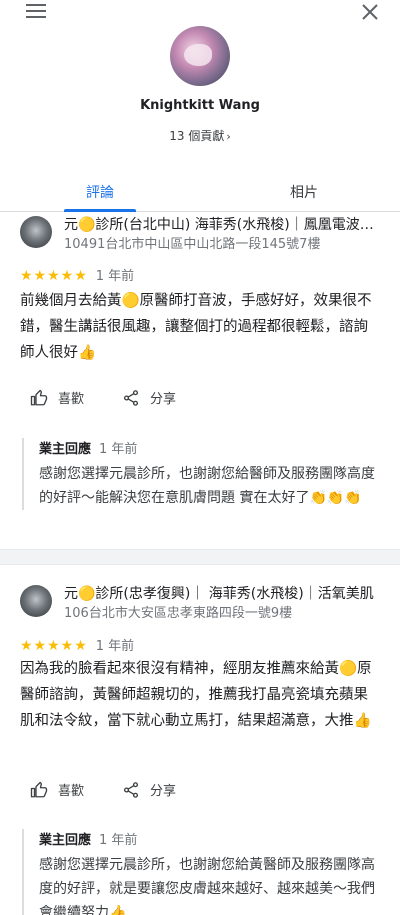 The width and height of the screenshot is (400, 915). I want to click on avatar, so click(200, 56).